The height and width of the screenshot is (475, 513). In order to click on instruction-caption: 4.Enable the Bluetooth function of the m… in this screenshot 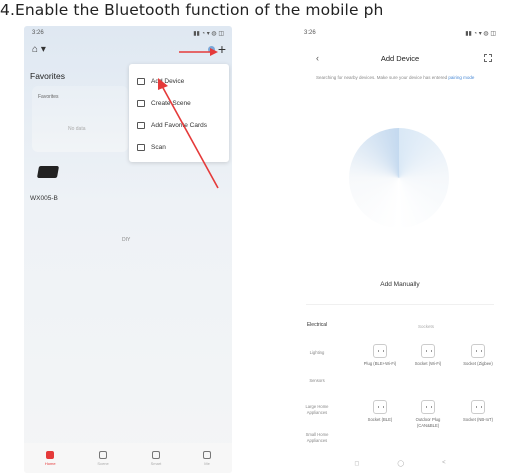, I will do `click(192, 10)`.